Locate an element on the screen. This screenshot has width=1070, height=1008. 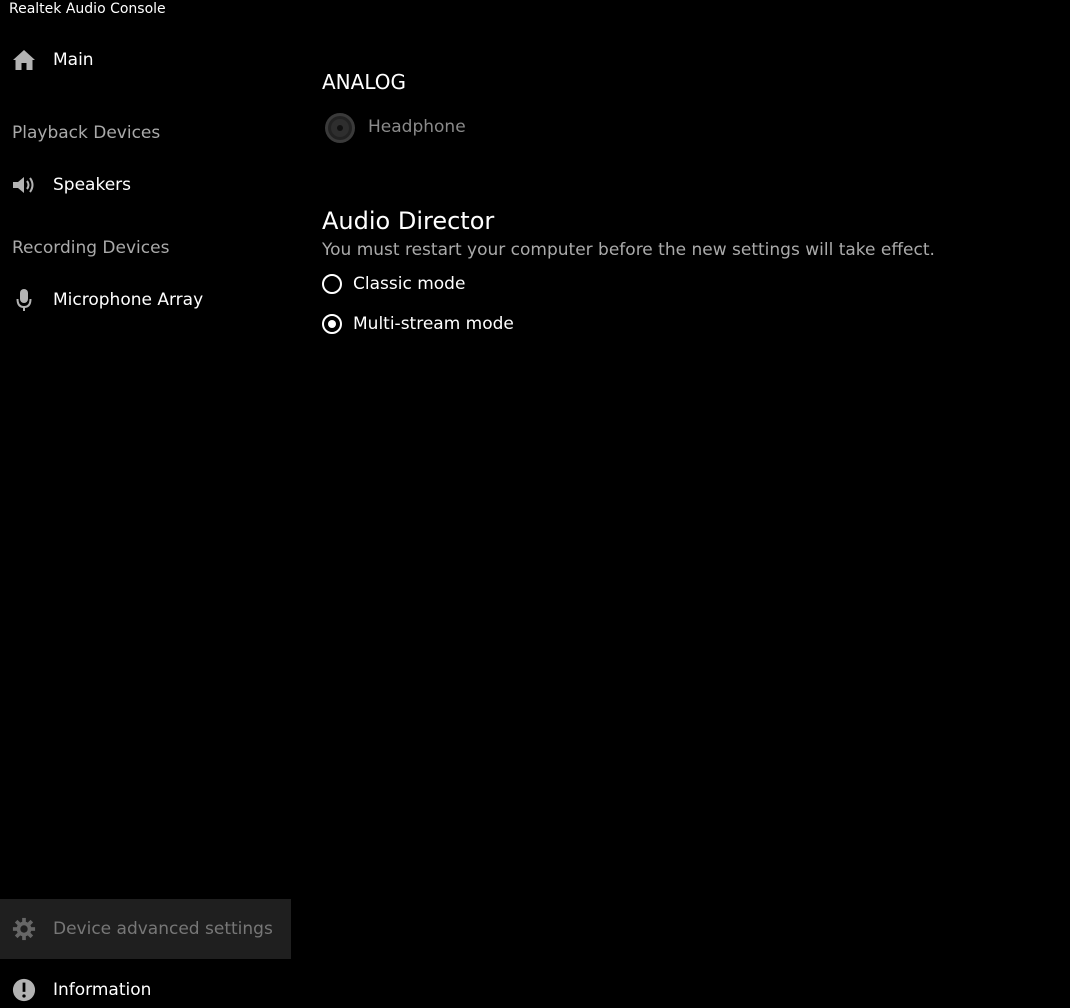
sidebar-item-main: Main is located at coordinates (145, 60).